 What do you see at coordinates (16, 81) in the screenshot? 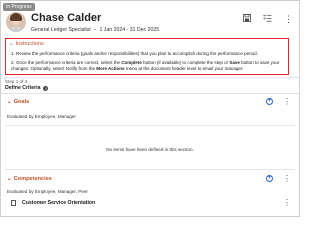
I see `step-indicator: Step 1 of 4` at bounding box center [16, 81].